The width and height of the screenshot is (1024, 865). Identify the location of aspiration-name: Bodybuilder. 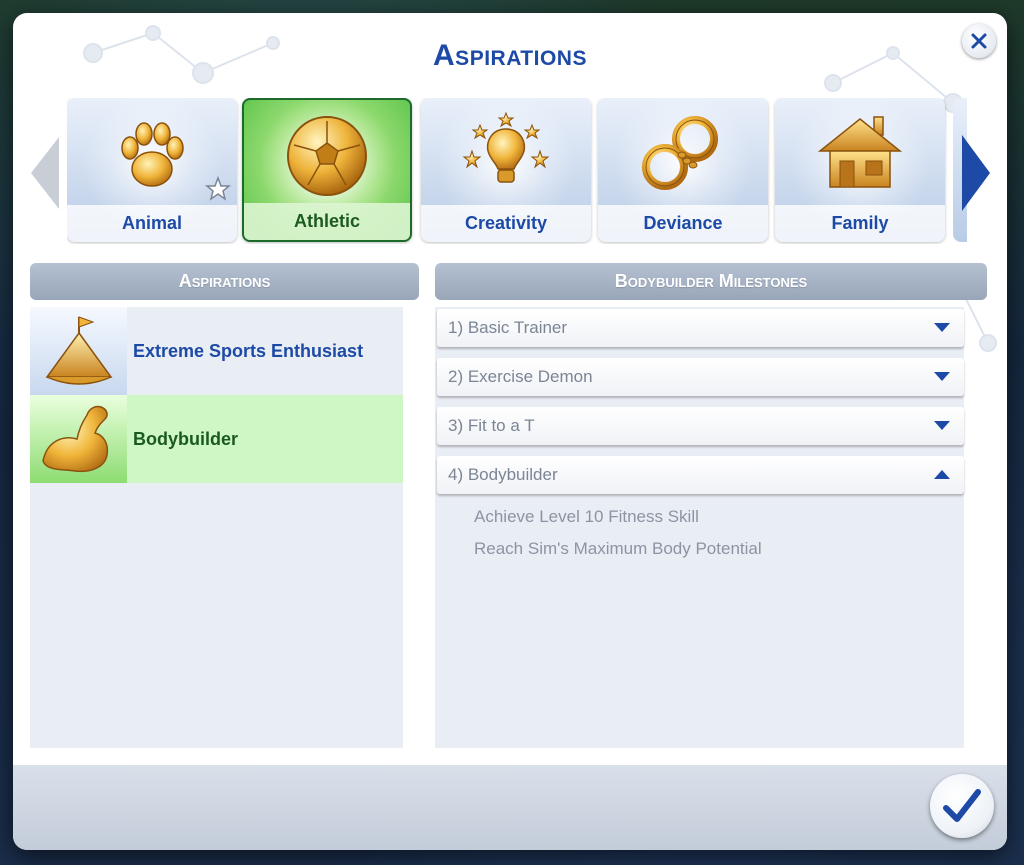
(186, 438).